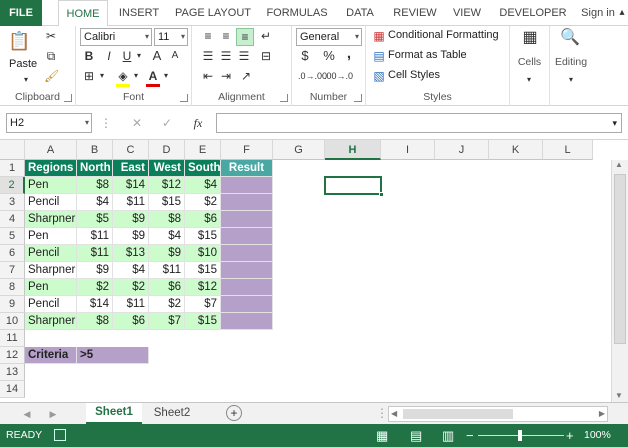 The height and width of the screenshot is (447, 628). What do you see at coordinates (349, 54) in the screenshot?
I see `comma-button: ,` at bounding box center [349, 54].